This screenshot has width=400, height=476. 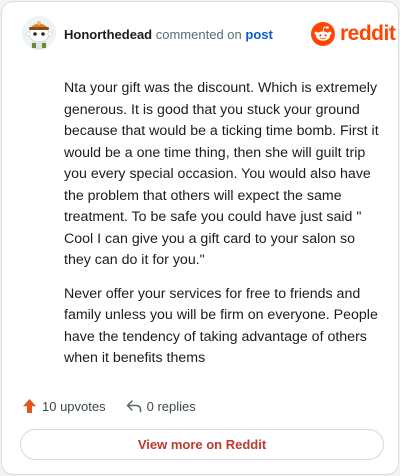 I want to click on comment-byline: Honorthedead commented on post, so click(x=168, y=34).